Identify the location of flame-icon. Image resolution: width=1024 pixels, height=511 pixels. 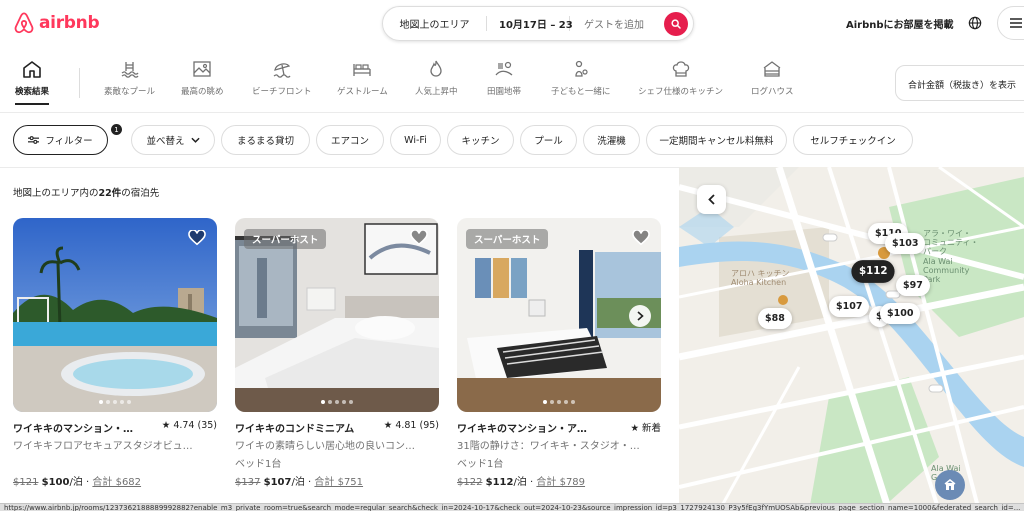
(436, 68).